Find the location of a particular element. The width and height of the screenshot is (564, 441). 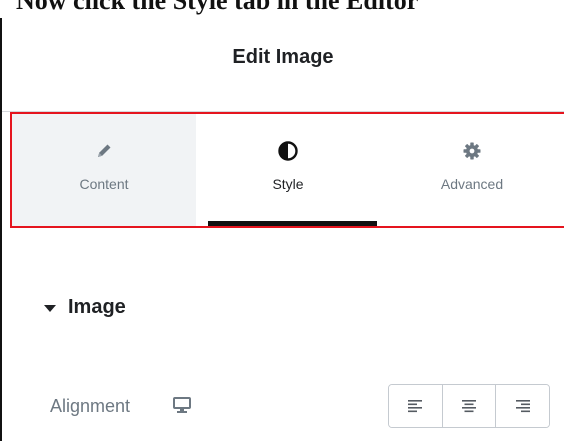

section-title: Image is located at coordinates (97, 307).